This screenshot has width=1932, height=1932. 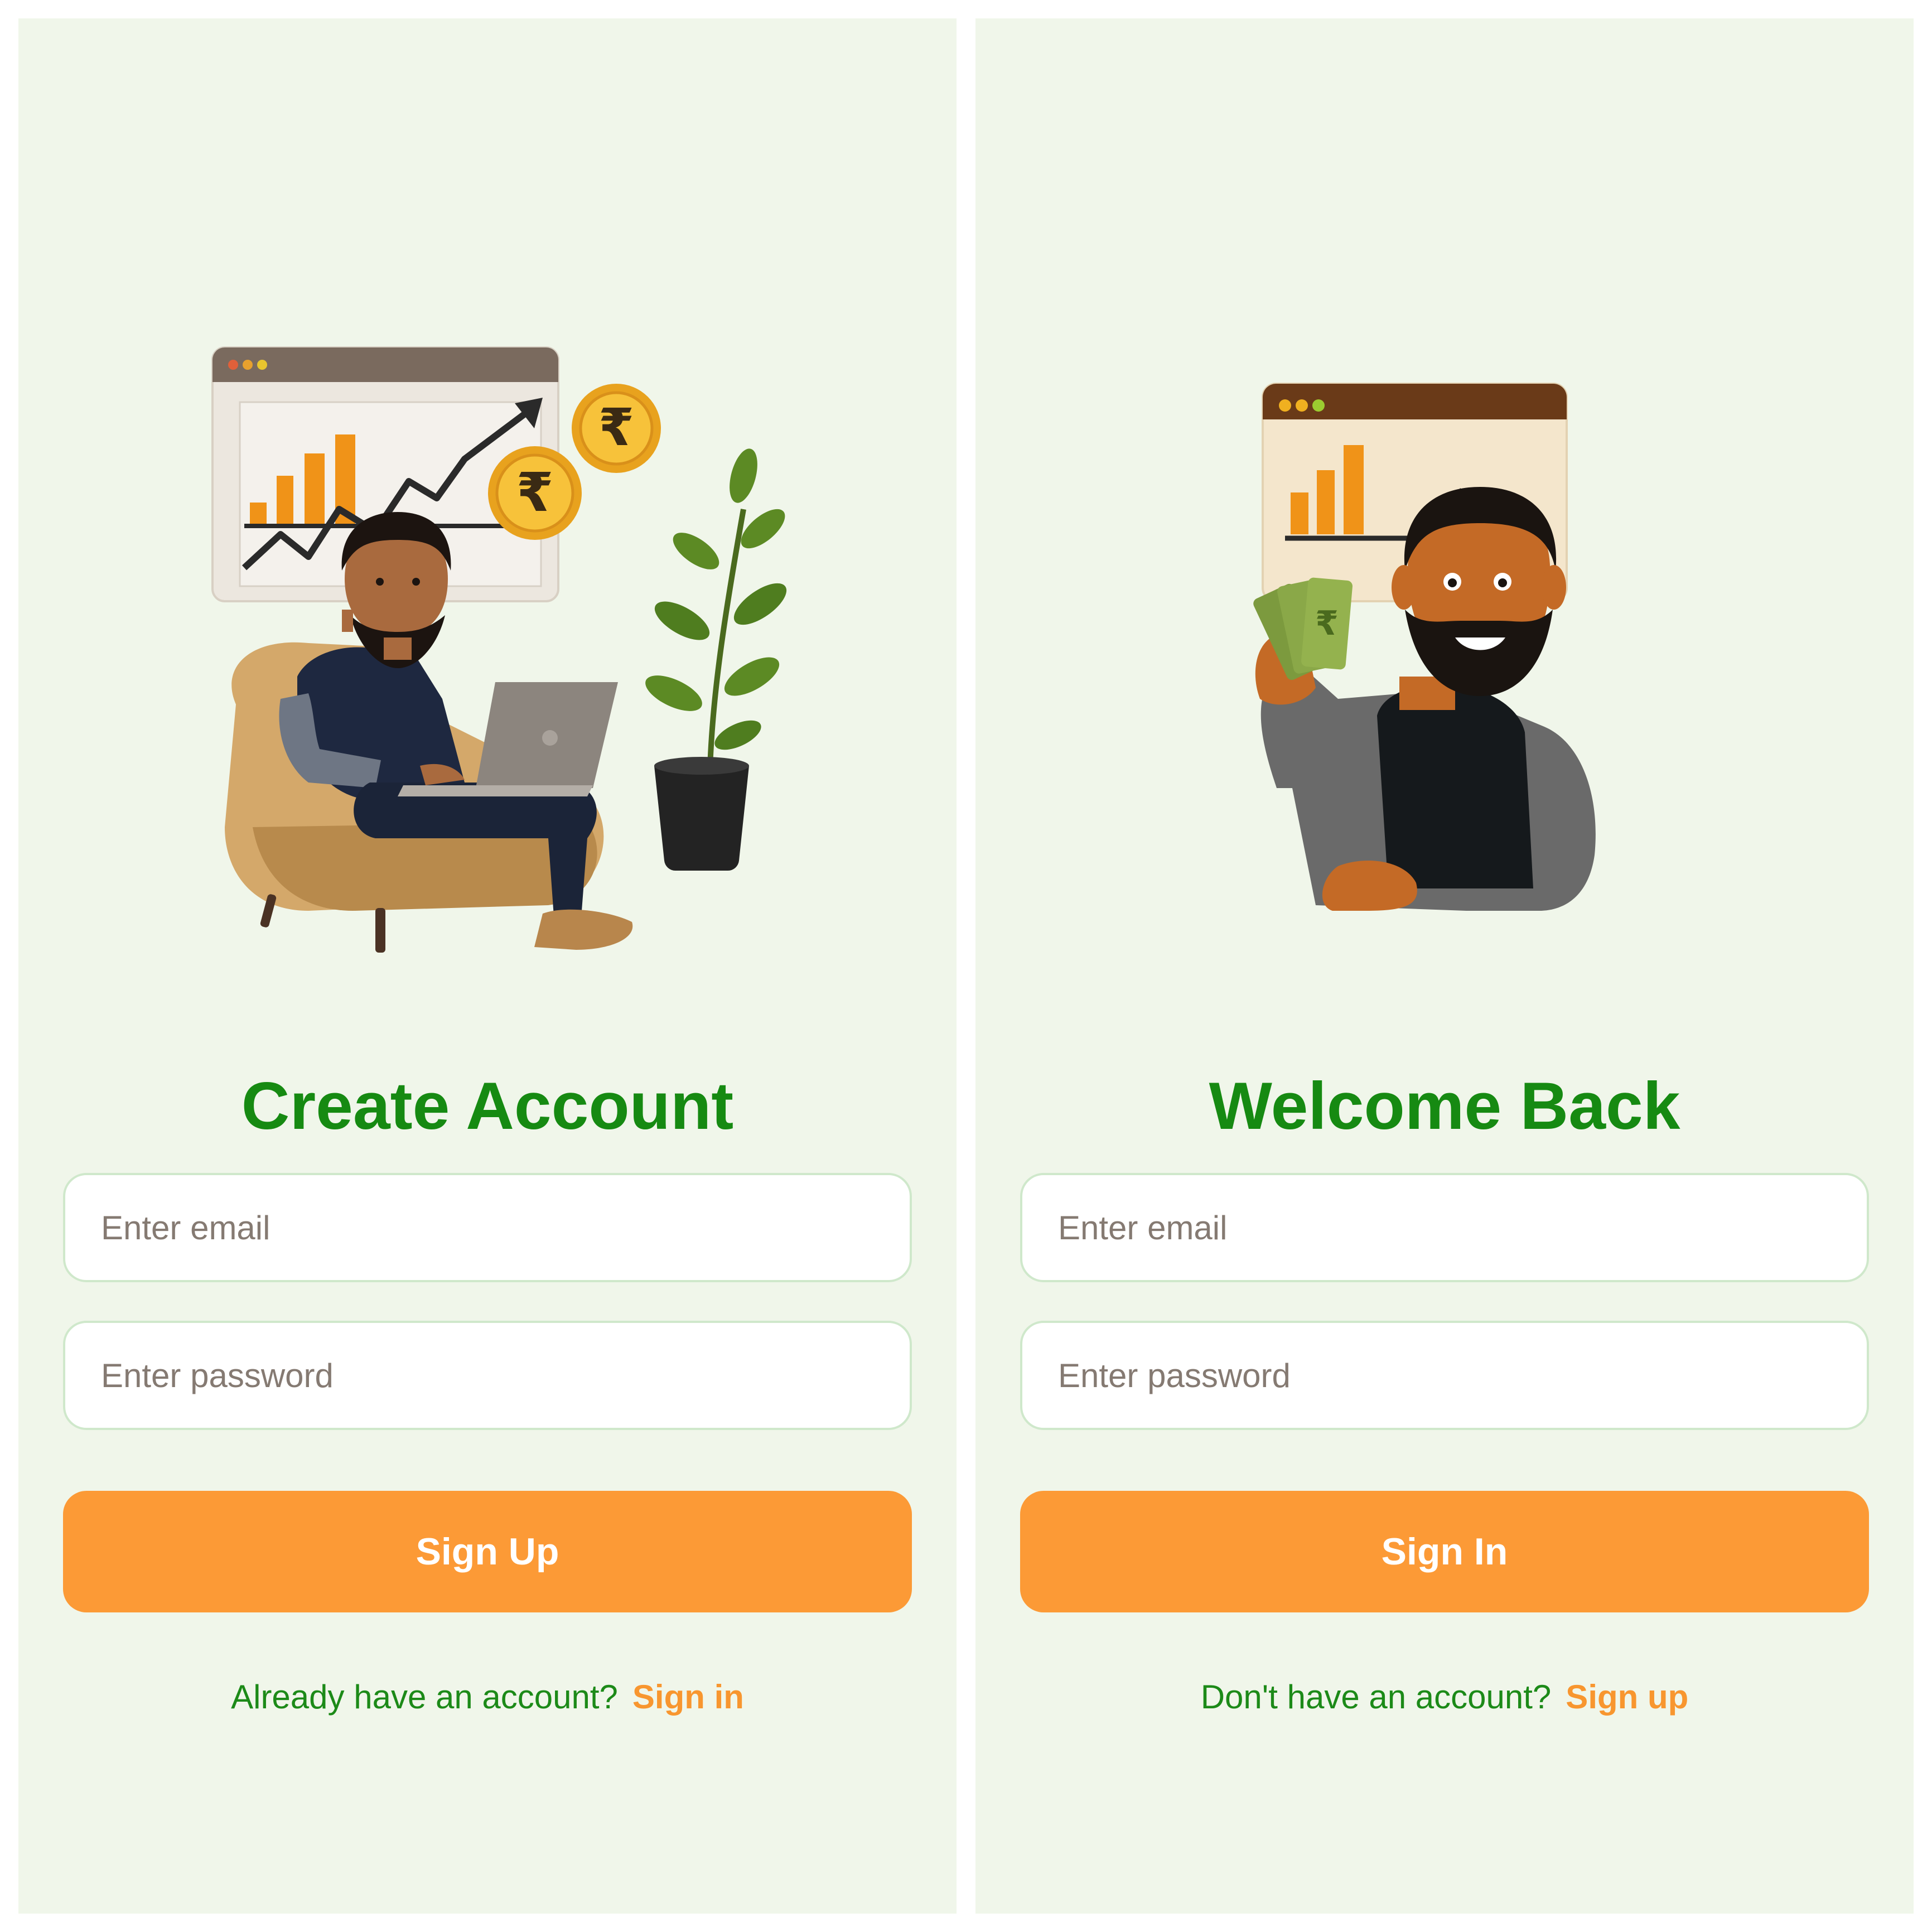 I want to click on potted-plant-icon, so click(x=716, y=659).